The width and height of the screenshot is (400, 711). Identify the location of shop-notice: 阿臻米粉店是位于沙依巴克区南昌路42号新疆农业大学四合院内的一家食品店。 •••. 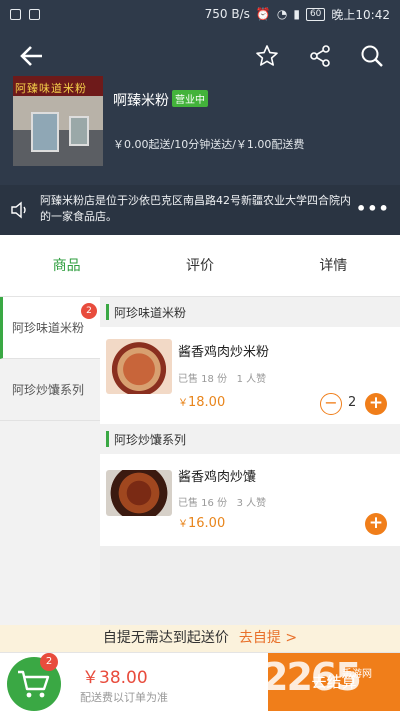
(200, 210).